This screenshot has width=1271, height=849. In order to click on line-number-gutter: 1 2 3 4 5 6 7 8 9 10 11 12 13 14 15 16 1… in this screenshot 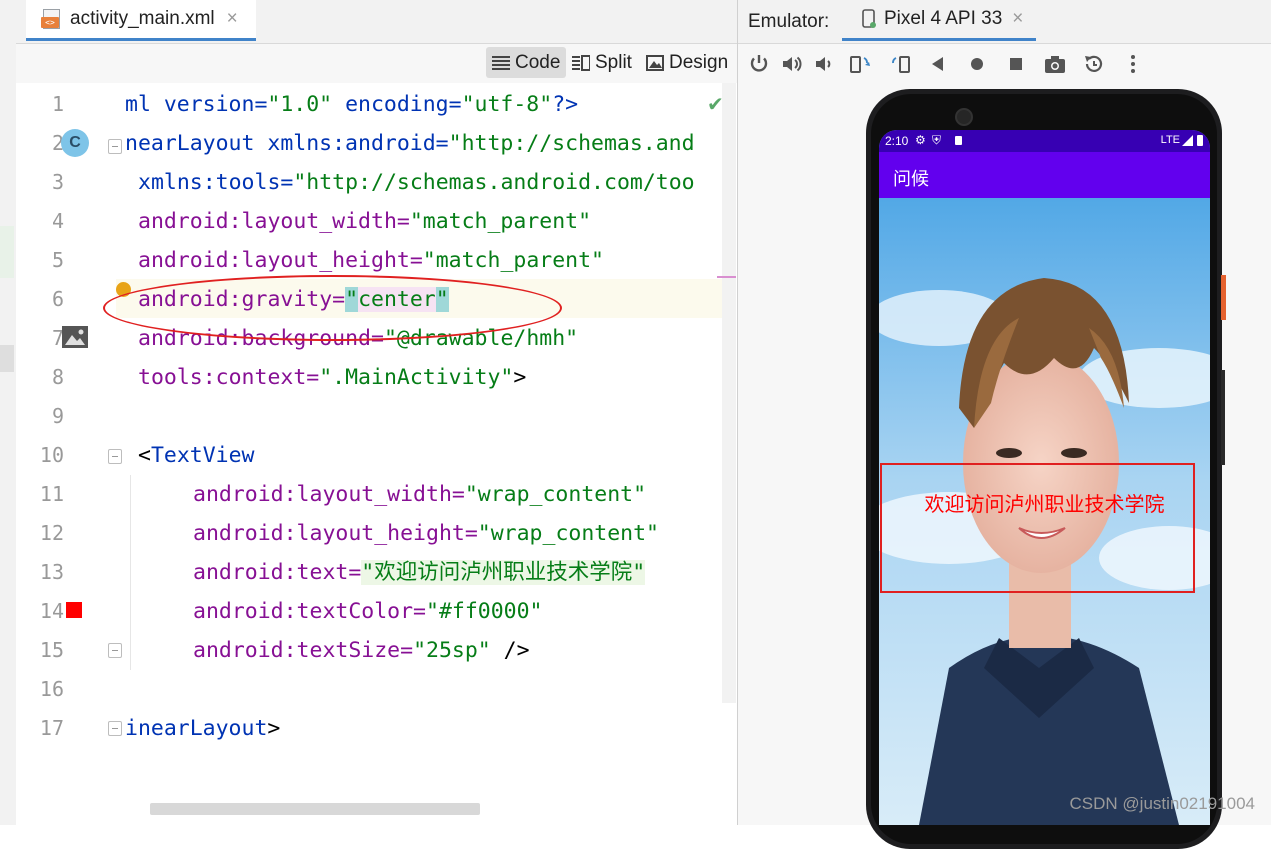, I will do `click(73, 454)`.